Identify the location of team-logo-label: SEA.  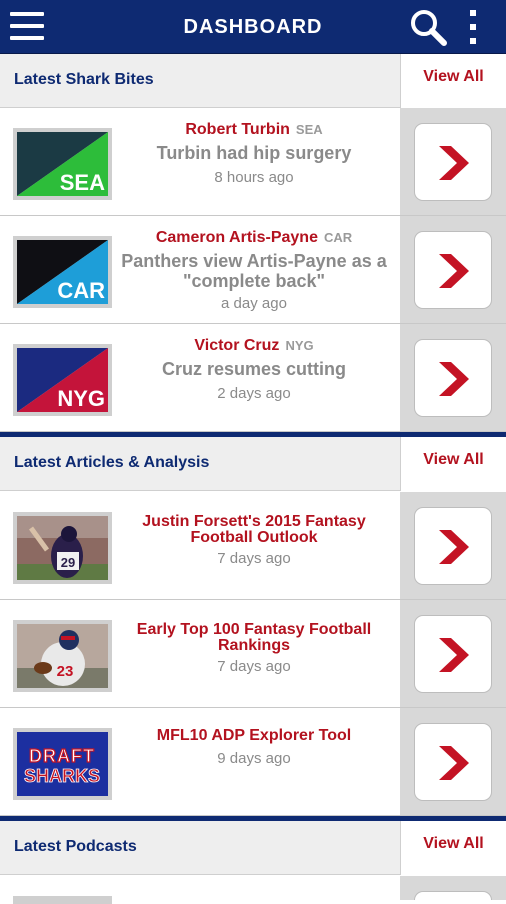
(82, 182).